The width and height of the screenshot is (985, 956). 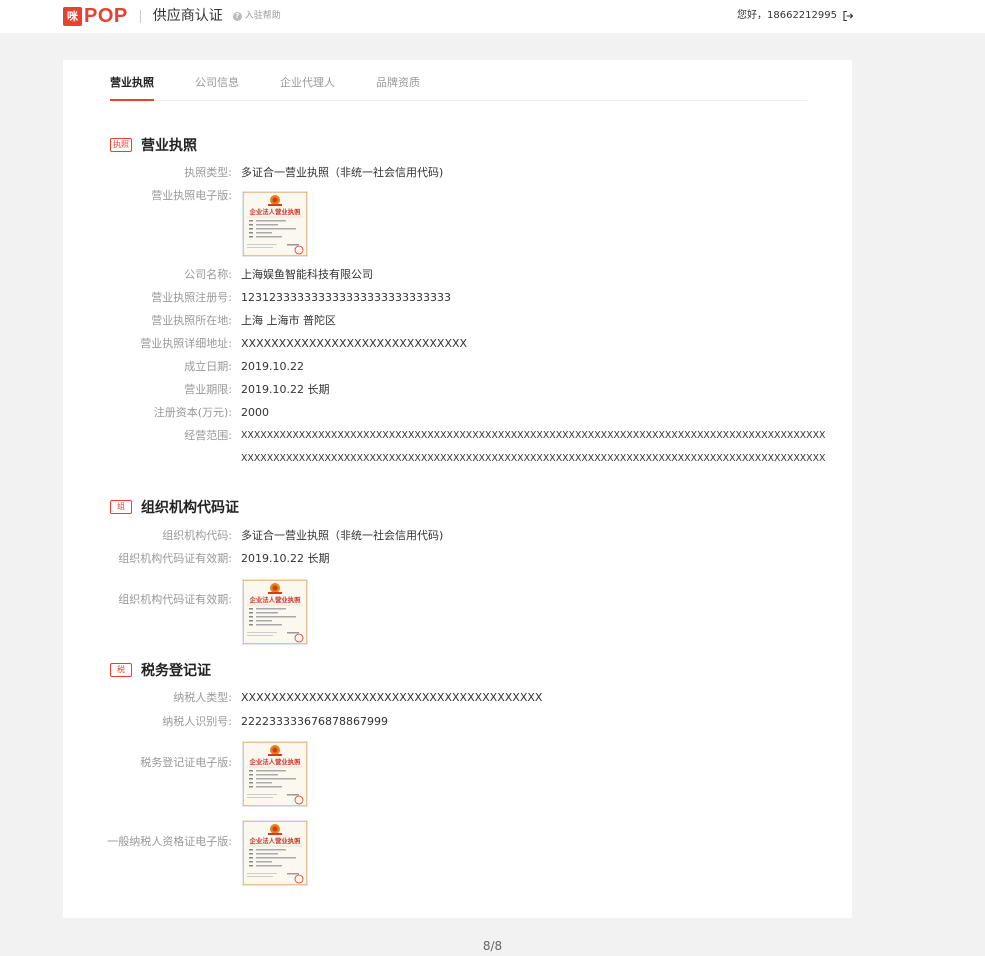 What do you see at coordinates (187, 16) in the screenshot?
I see `page-title: 供应商认证` at bounding box center [187, 16].